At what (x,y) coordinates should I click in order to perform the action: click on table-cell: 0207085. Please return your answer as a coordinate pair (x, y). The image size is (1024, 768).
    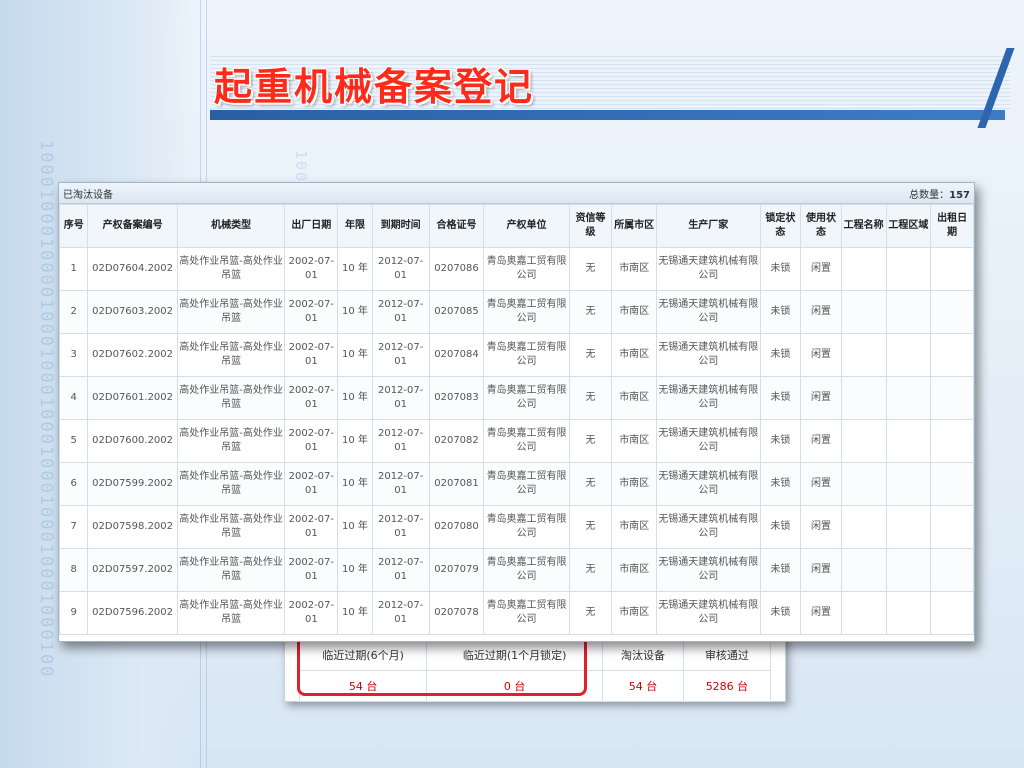
    Looking at the image, I should click on (456, 312).